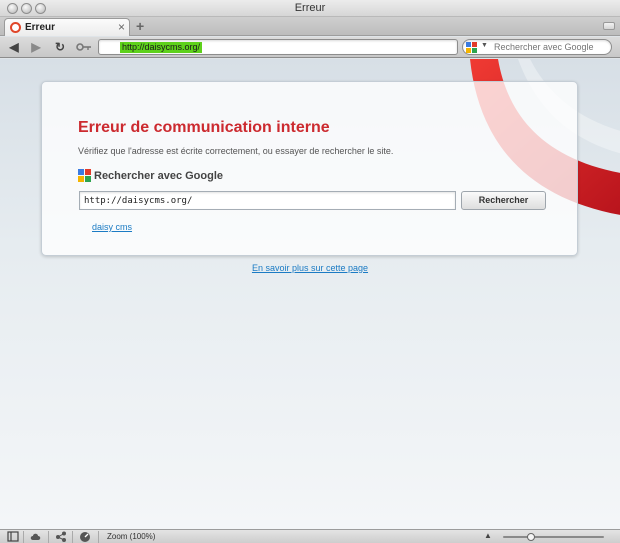 The width and height of the screenshot is (620, 543). I want to click on new-tab-button: +, so click(140, 26).